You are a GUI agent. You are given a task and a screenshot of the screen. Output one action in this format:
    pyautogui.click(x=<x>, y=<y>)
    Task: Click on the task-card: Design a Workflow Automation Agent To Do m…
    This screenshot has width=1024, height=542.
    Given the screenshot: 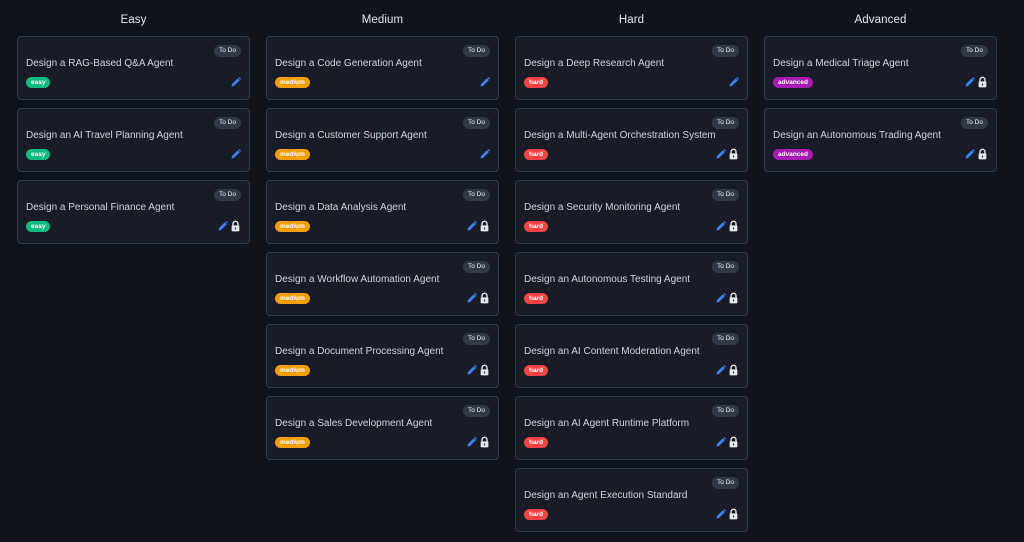 What is the action you would take?
    pyautogui.click(x=382, y=284)
    